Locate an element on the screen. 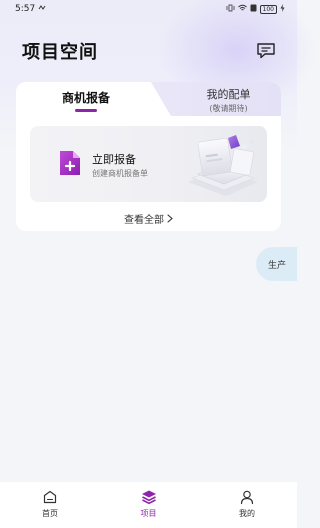  nav-item-mine: 我的 is located at coordinates (247, 505).